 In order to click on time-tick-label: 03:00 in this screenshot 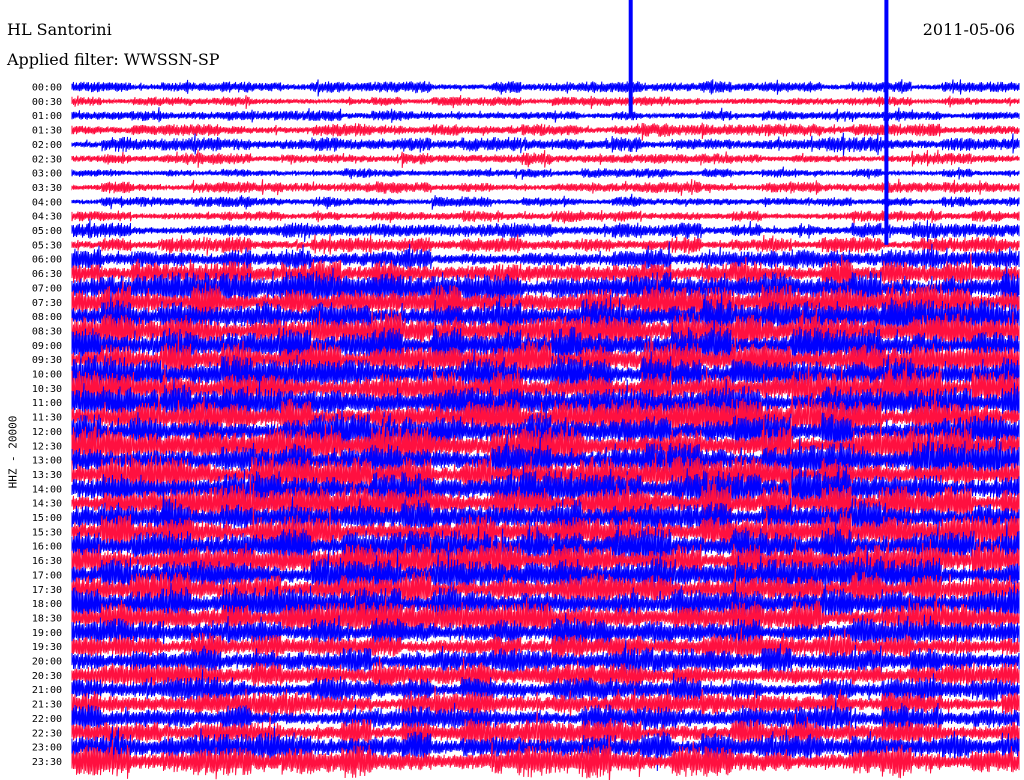, I will do `click(47, 174)`.